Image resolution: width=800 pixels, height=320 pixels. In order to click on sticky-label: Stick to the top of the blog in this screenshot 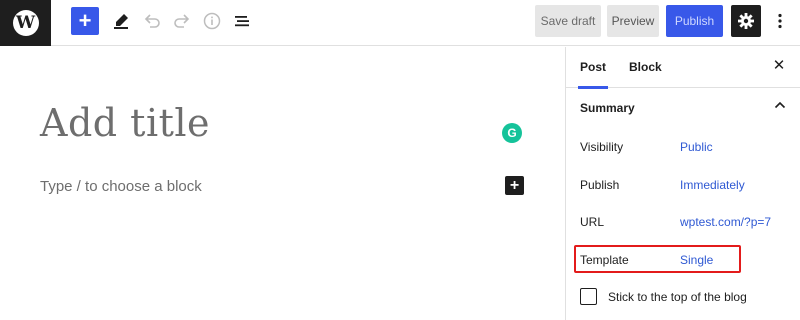, I will do `click(677, 297)`.